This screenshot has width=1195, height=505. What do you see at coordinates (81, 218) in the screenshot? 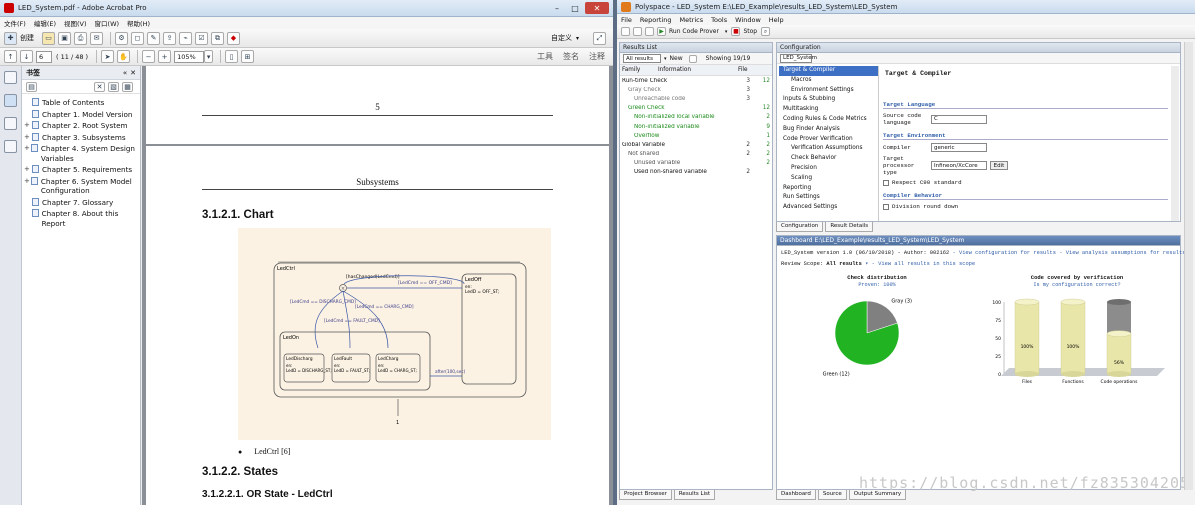
I see `bookmark-item: Chapter 8. About this Report` at bounding box center [81, 218].